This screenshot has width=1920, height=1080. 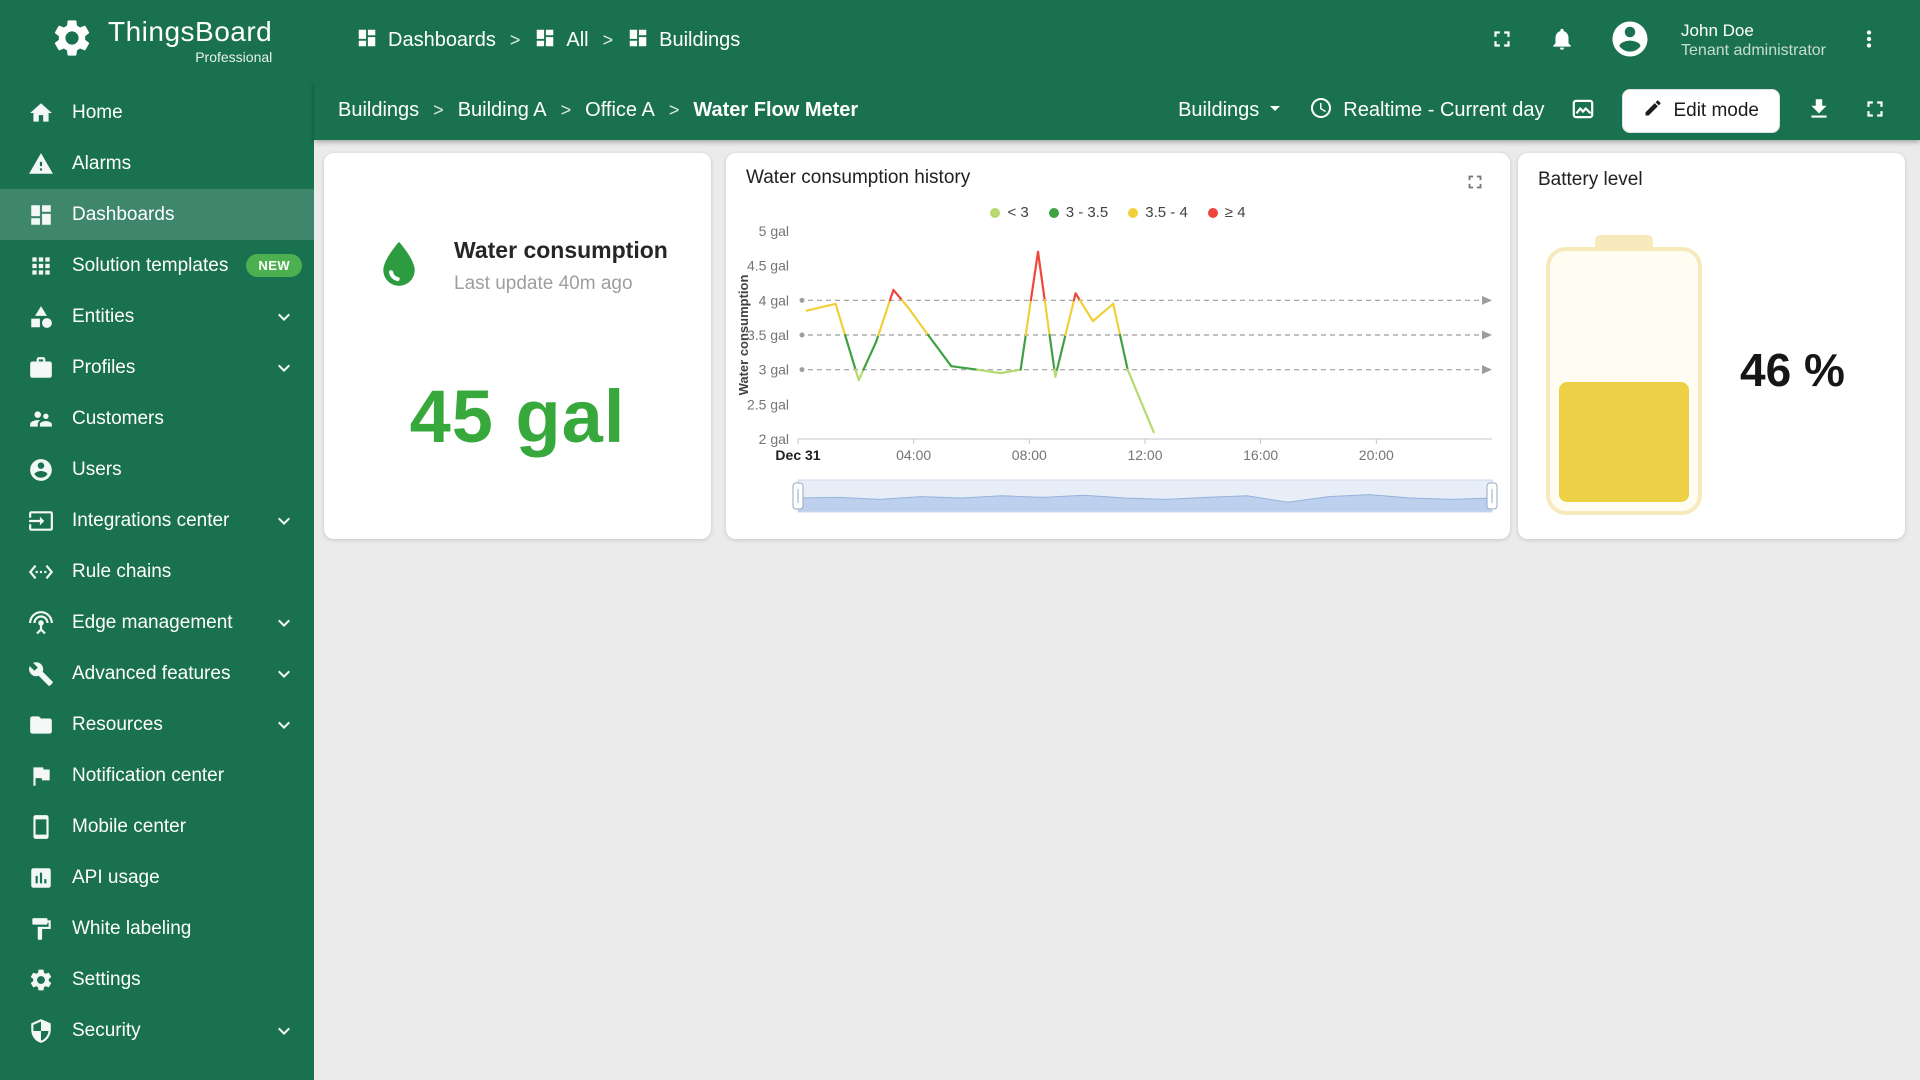 What do you see at coordinates (1624, 442) in the screenshot?
I see `battery-fill` at bounding box center [1624, 442].